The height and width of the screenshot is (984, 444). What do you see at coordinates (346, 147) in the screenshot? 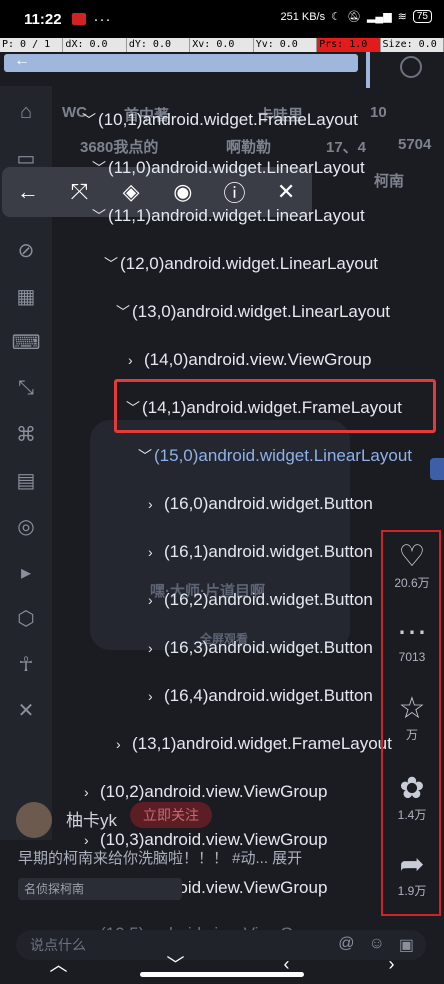
I see `header-fragment: 17、4` at bounding box center [346, 147].